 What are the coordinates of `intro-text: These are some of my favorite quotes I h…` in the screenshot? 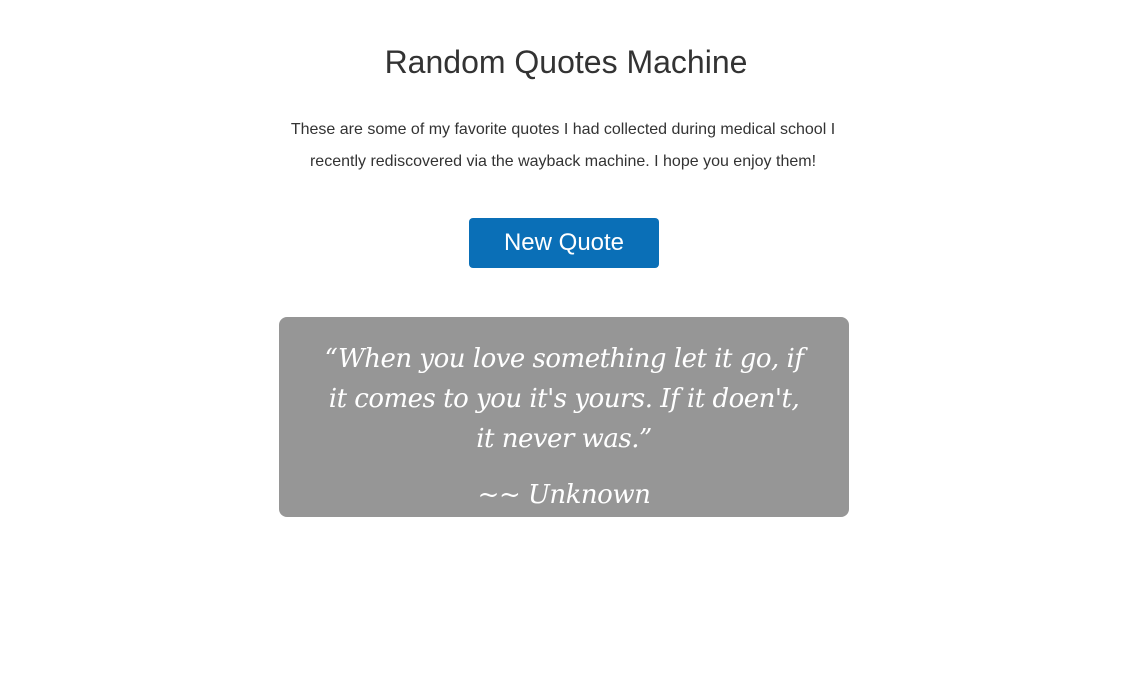 It's located at (563, 145).